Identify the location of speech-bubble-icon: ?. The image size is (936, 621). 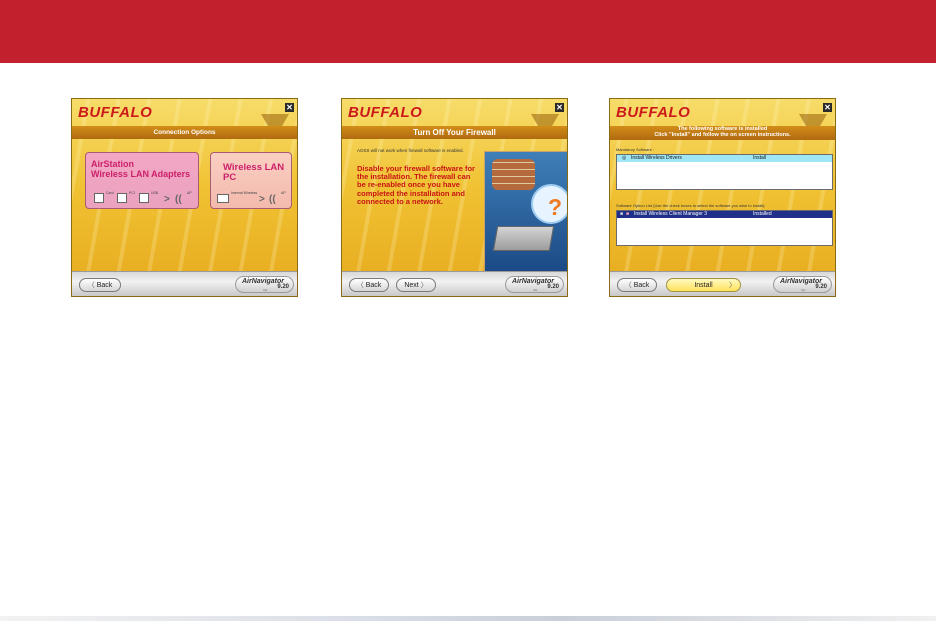
(549, 204).